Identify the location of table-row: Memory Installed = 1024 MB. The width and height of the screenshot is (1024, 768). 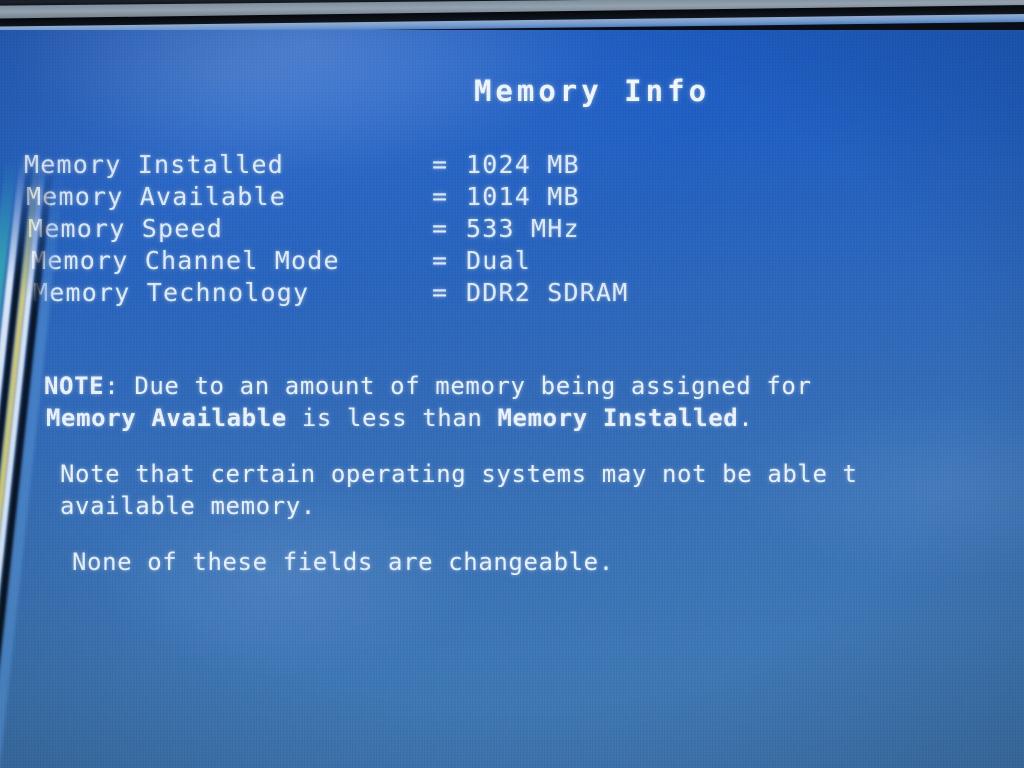
(519, 166).